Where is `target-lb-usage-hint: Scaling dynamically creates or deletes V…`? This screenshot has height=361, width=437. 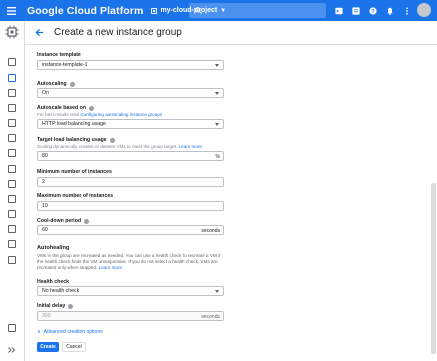 target-lb-usage-hint: Scaling dynamically creates or deletes V… is located at coordinates (119, 146).